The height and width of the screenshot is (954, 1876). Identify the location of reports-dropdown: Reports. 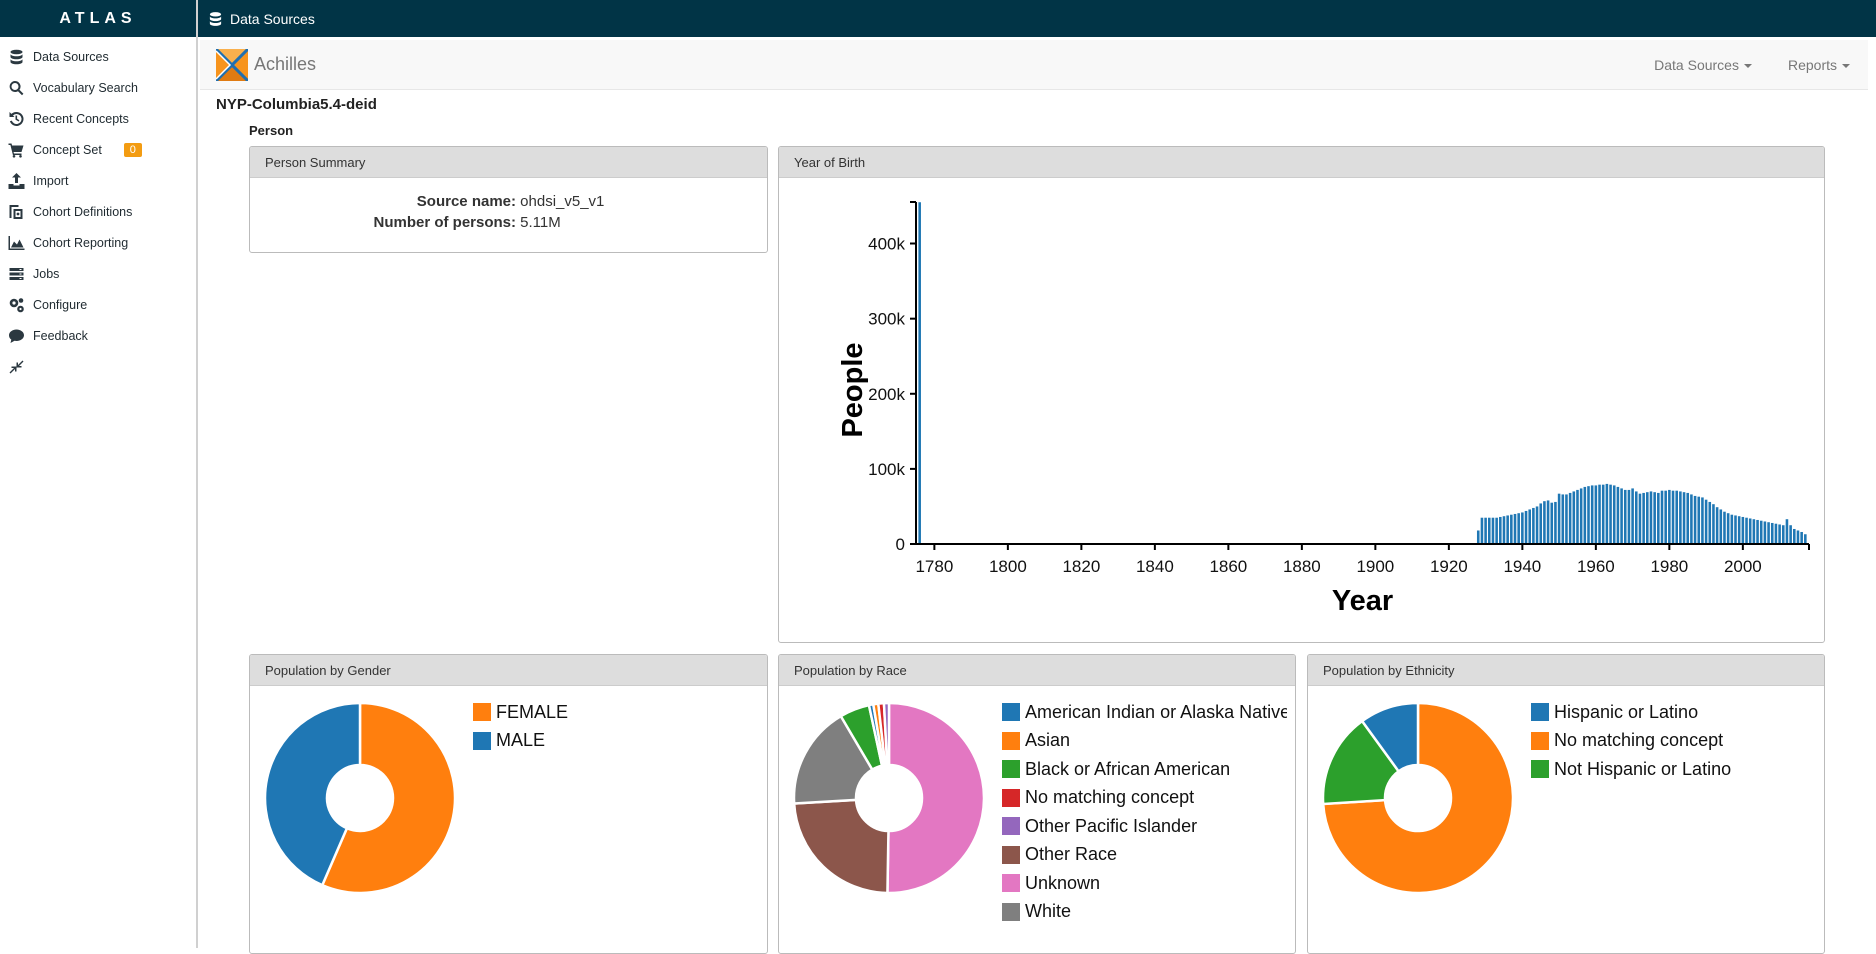
(1819, 65).